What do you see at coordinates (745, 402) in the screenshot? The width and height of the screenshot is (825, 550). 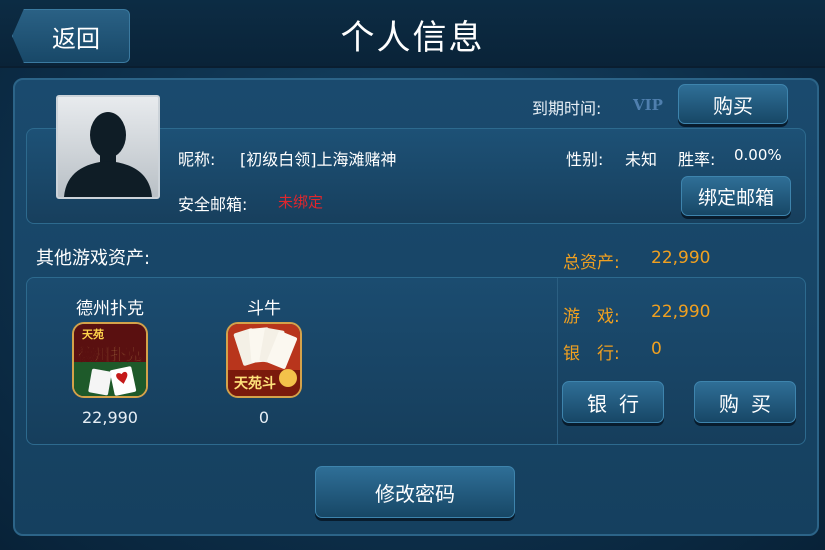 I see `buy-coins-button: 购买` at bounding box center [745, 402].